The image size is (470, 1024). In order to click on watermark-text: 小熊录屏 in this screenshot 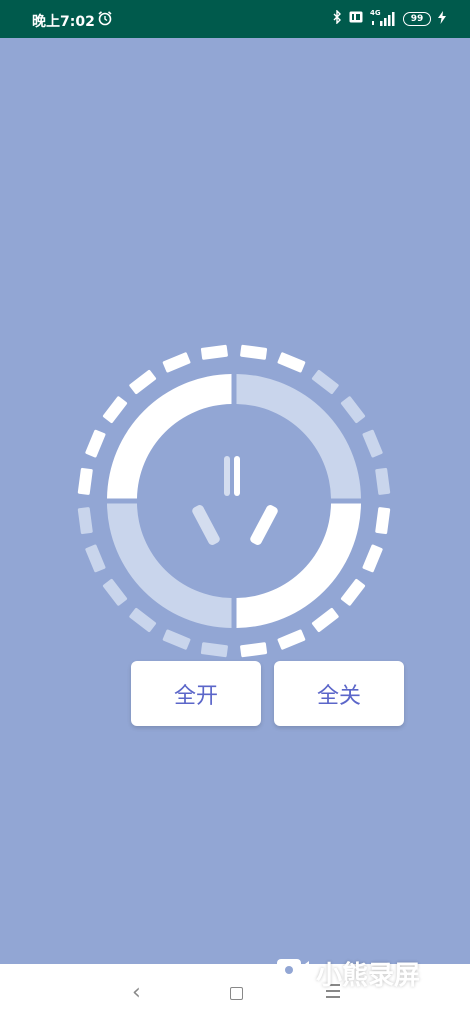, I will do `click(368, 976)`.